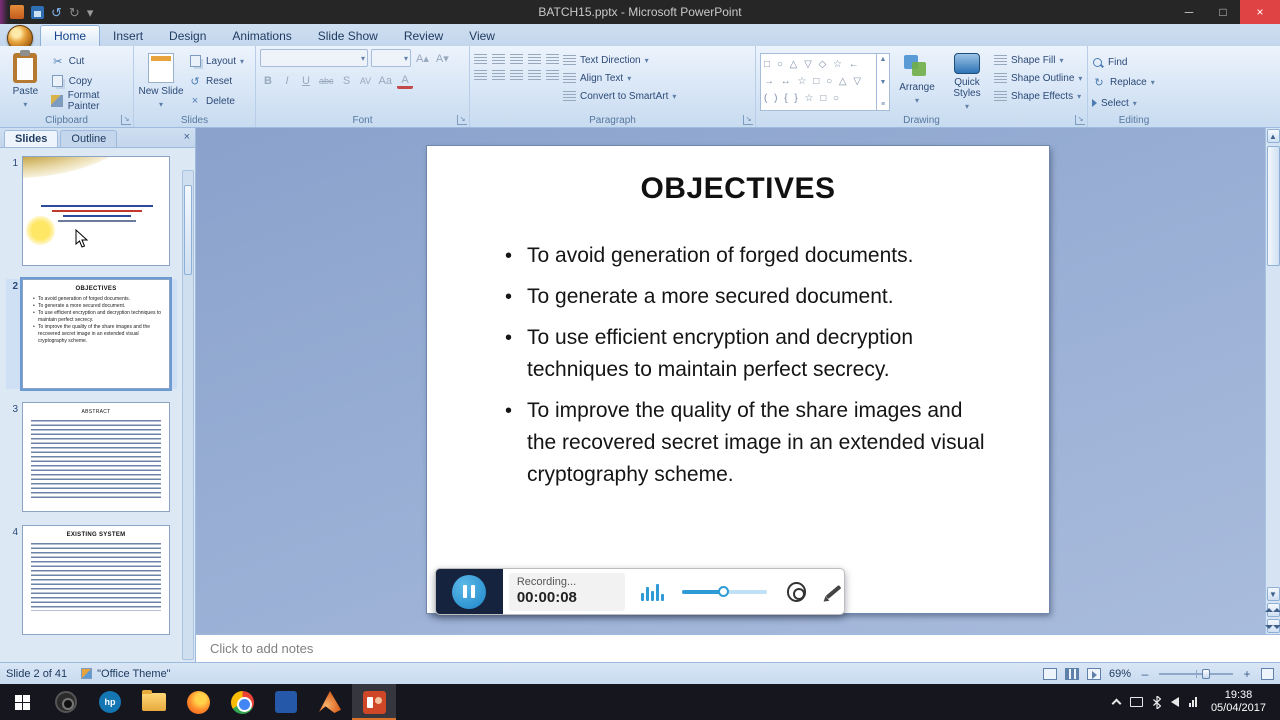  Describe the element at coordinates (917, 80) in the screenshot. I see `arrange-button: Arrange ▾` at that location.